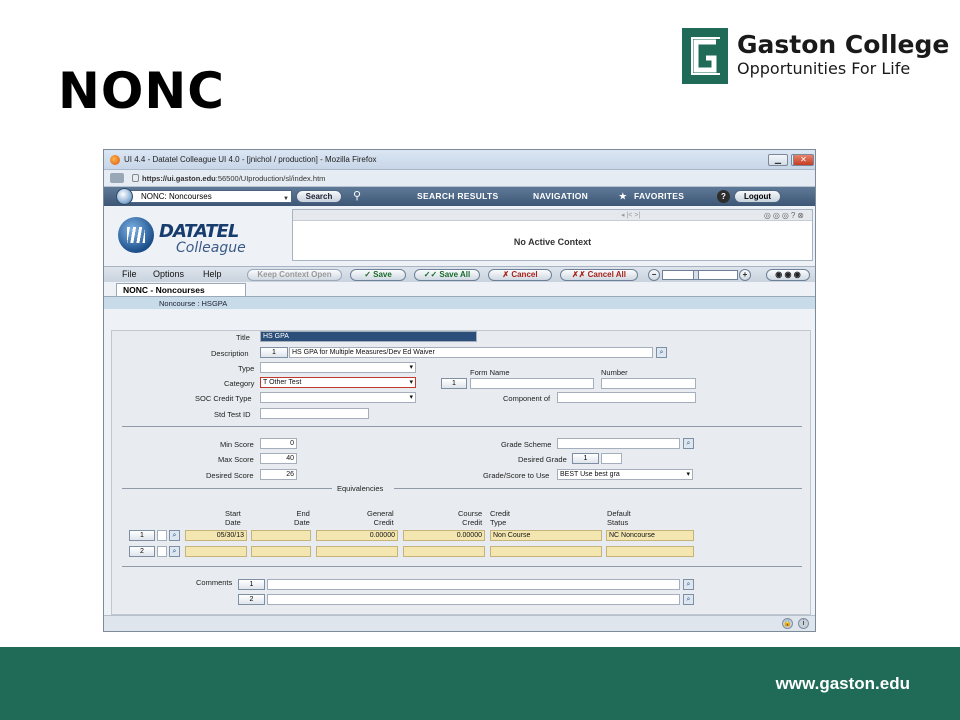 This screenshot has width=960, height=720. I want to click on equivalency-row-seq-1: 1, so click(142, 535).